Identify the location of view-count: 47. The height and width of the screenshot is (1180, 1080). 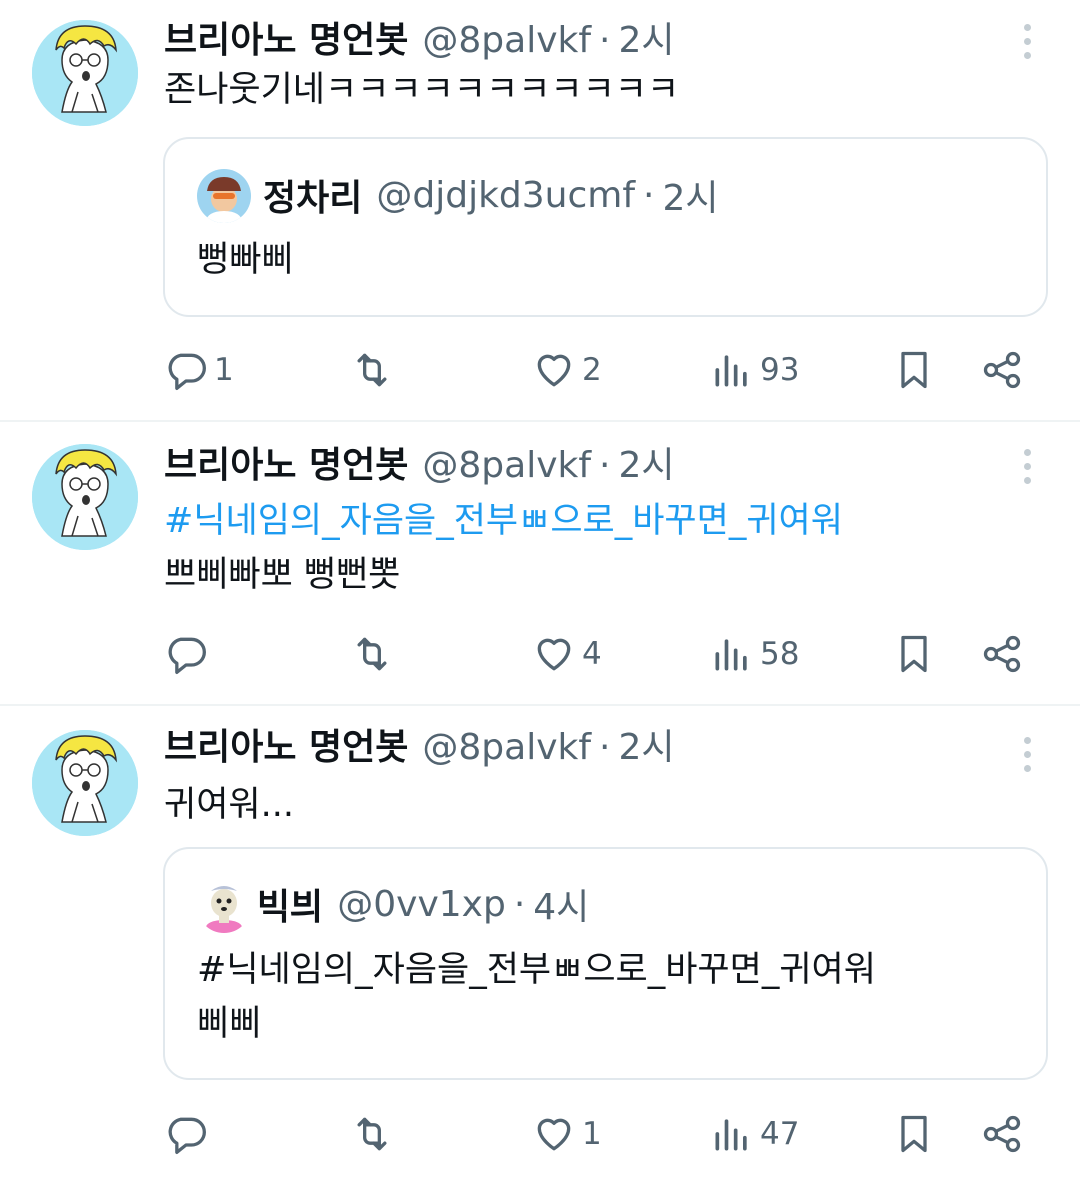
(780, 1134).